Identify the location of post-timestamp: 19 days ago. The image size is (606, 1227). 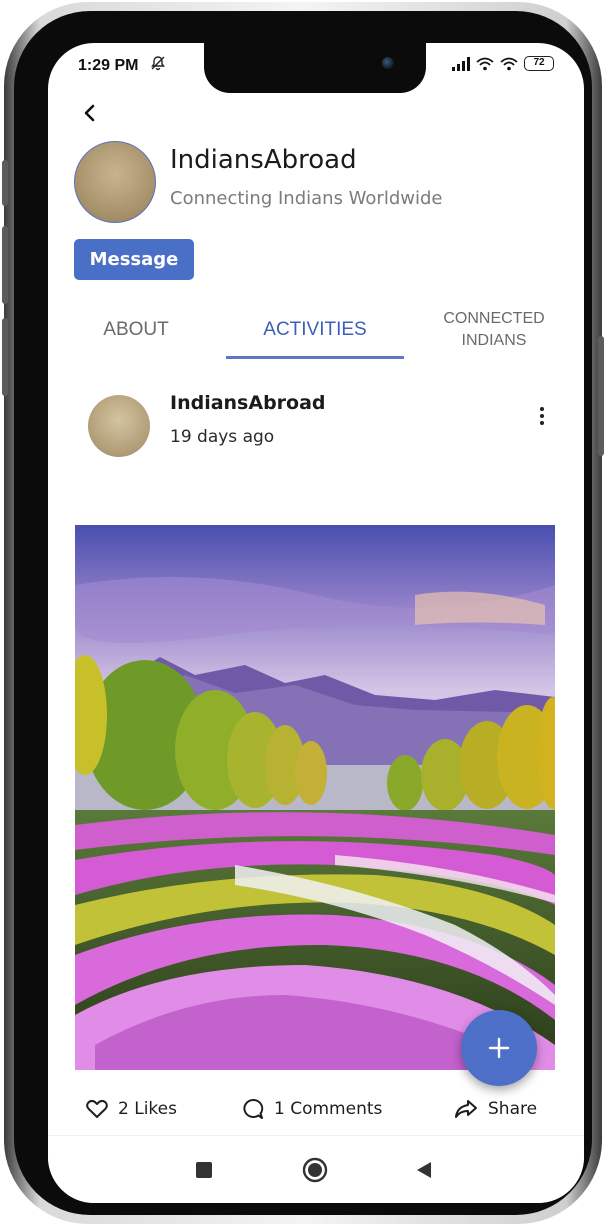
(222, 437).